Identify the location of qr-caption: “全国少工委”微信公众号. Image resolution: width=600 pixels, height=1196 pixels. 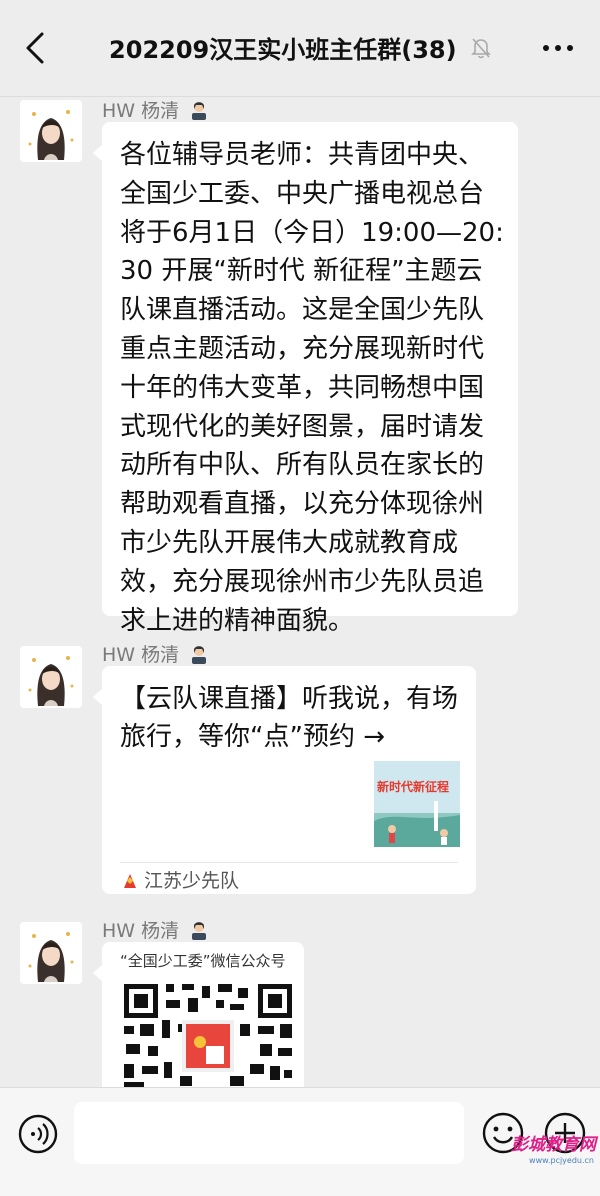
(203, 961).